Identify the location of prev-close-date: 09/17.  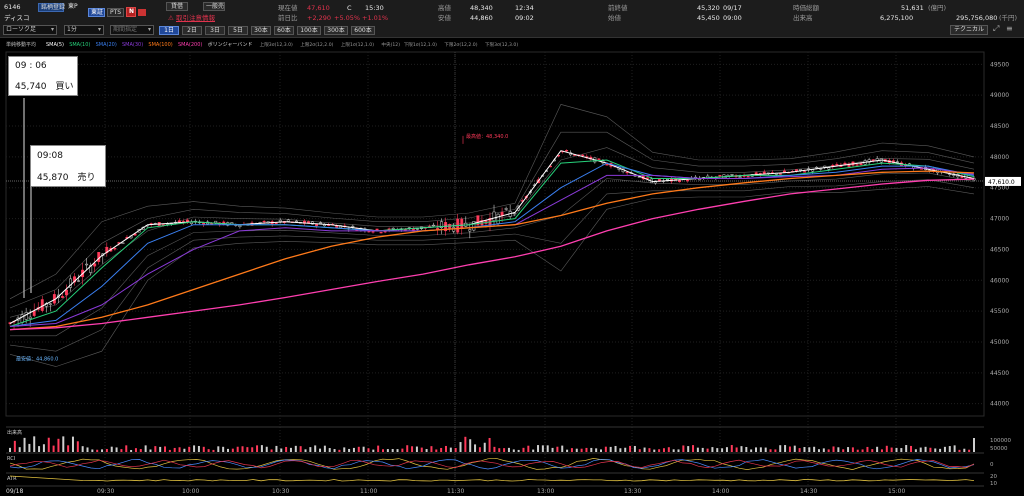
(732, 8).